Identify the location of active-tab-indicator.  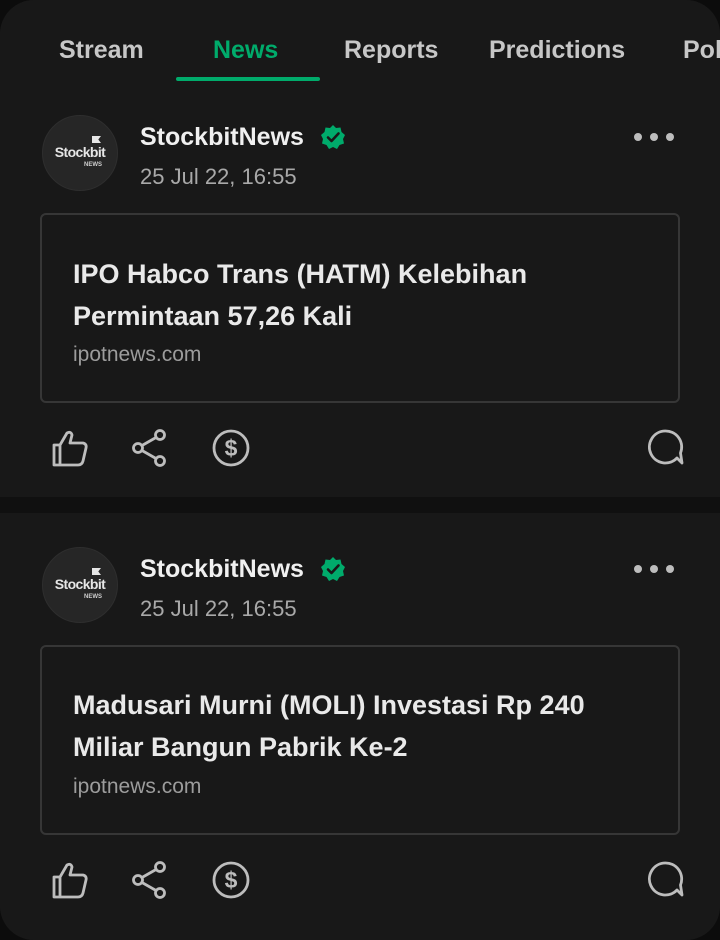
(248, 79).